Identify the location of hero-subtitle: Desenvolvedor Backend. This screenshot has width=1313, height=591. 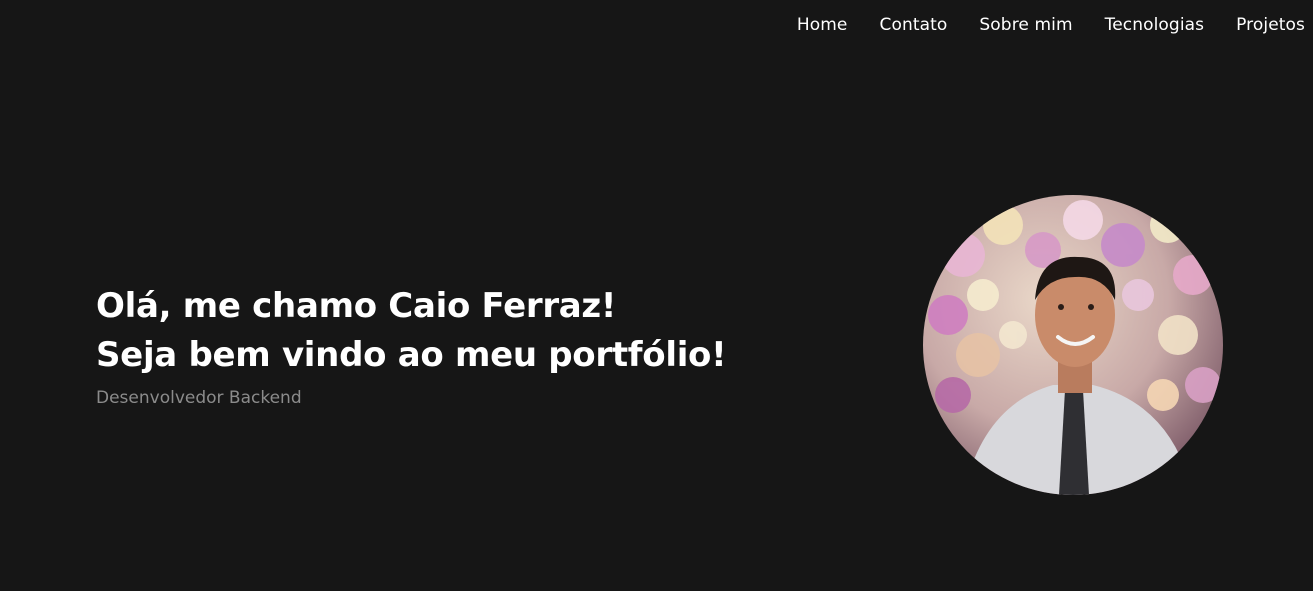
(199, 398).